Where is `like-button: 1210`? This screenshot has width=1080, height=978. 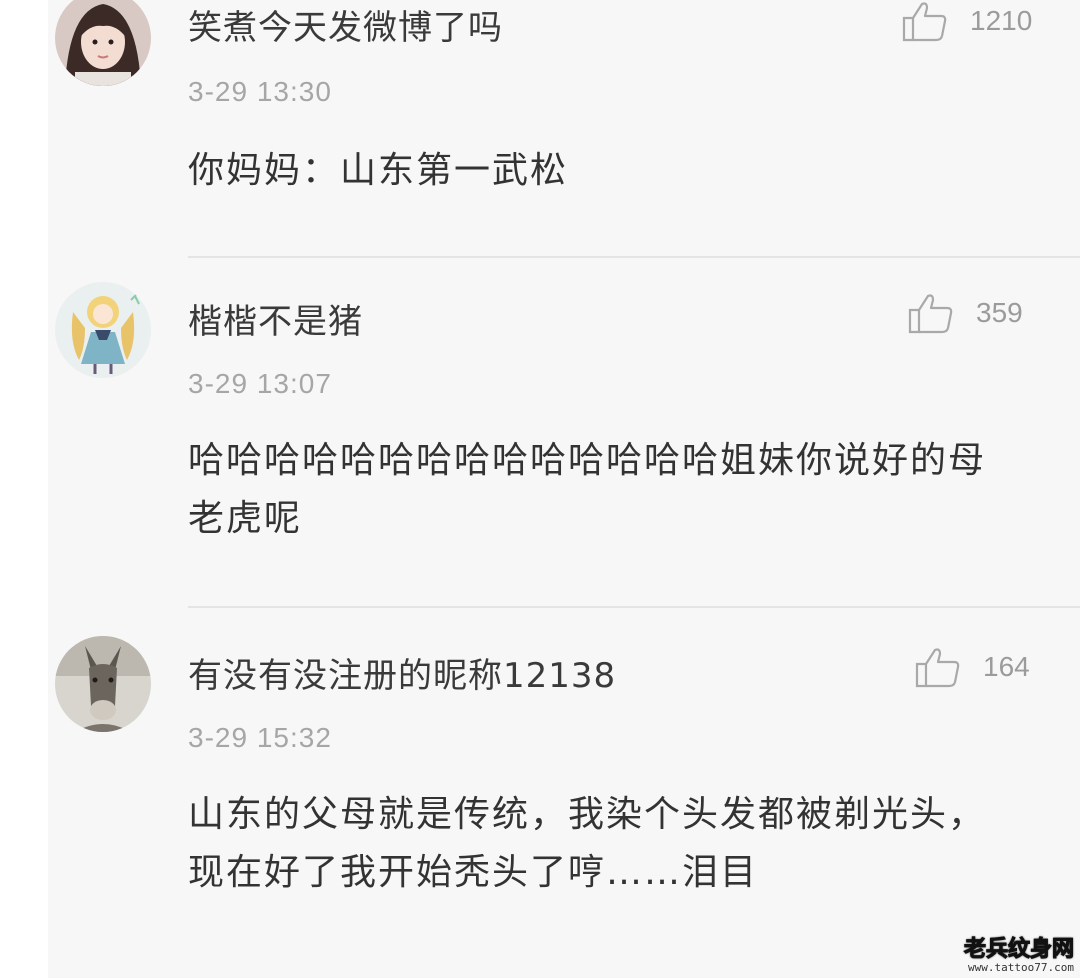
like-button: 1210 is located at coordinates (967, 21).